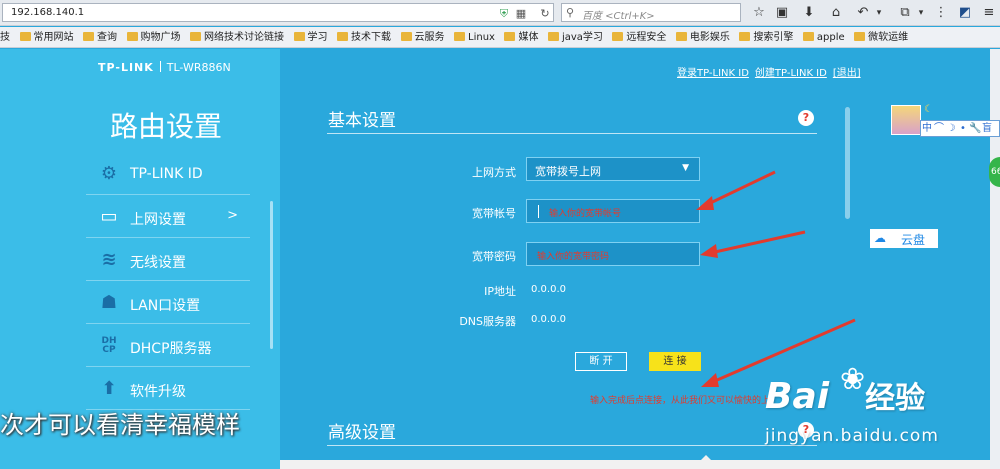 The image size is (1000, 469). I want to click on bookmark-item: 云服务, so click(422, 37).